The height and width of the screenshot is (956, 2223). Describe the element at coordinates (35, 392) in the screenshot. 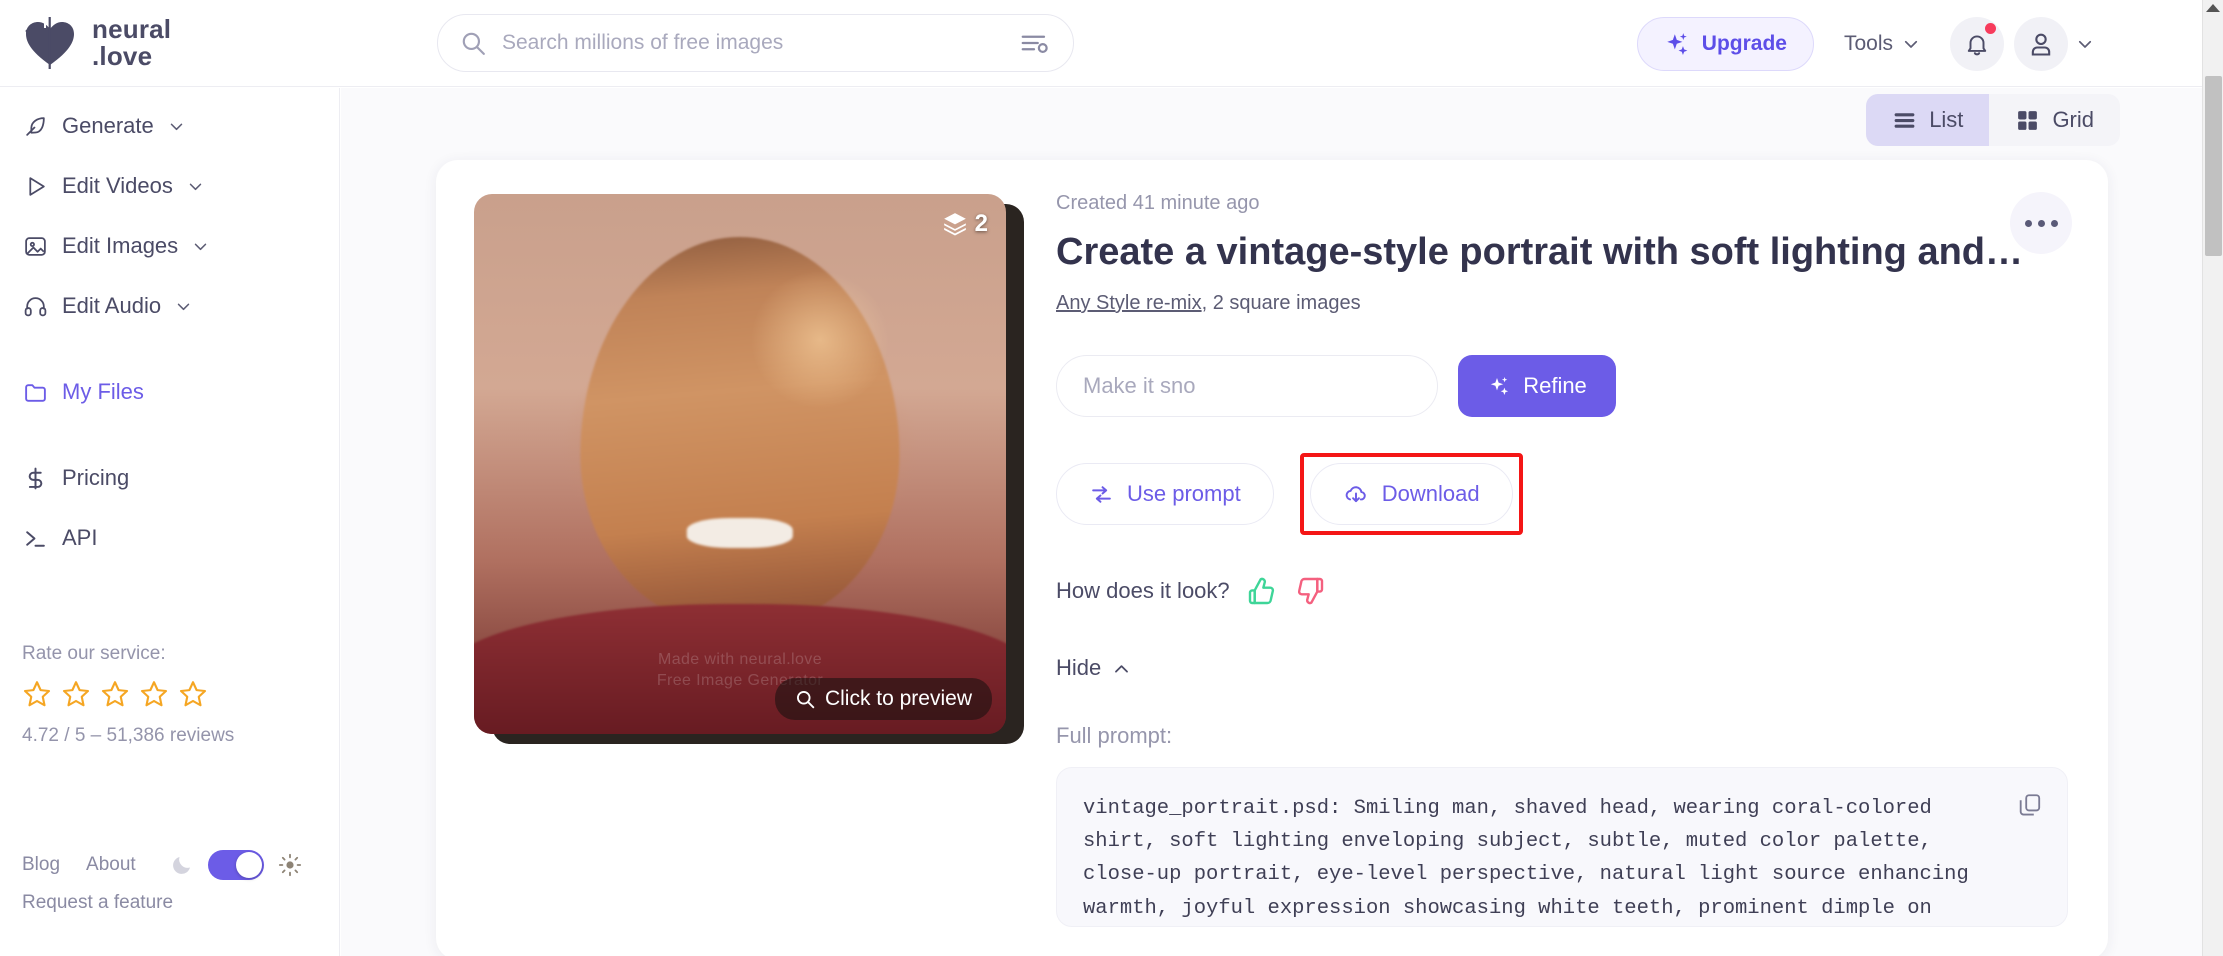

I see `folder-icon` at that location.